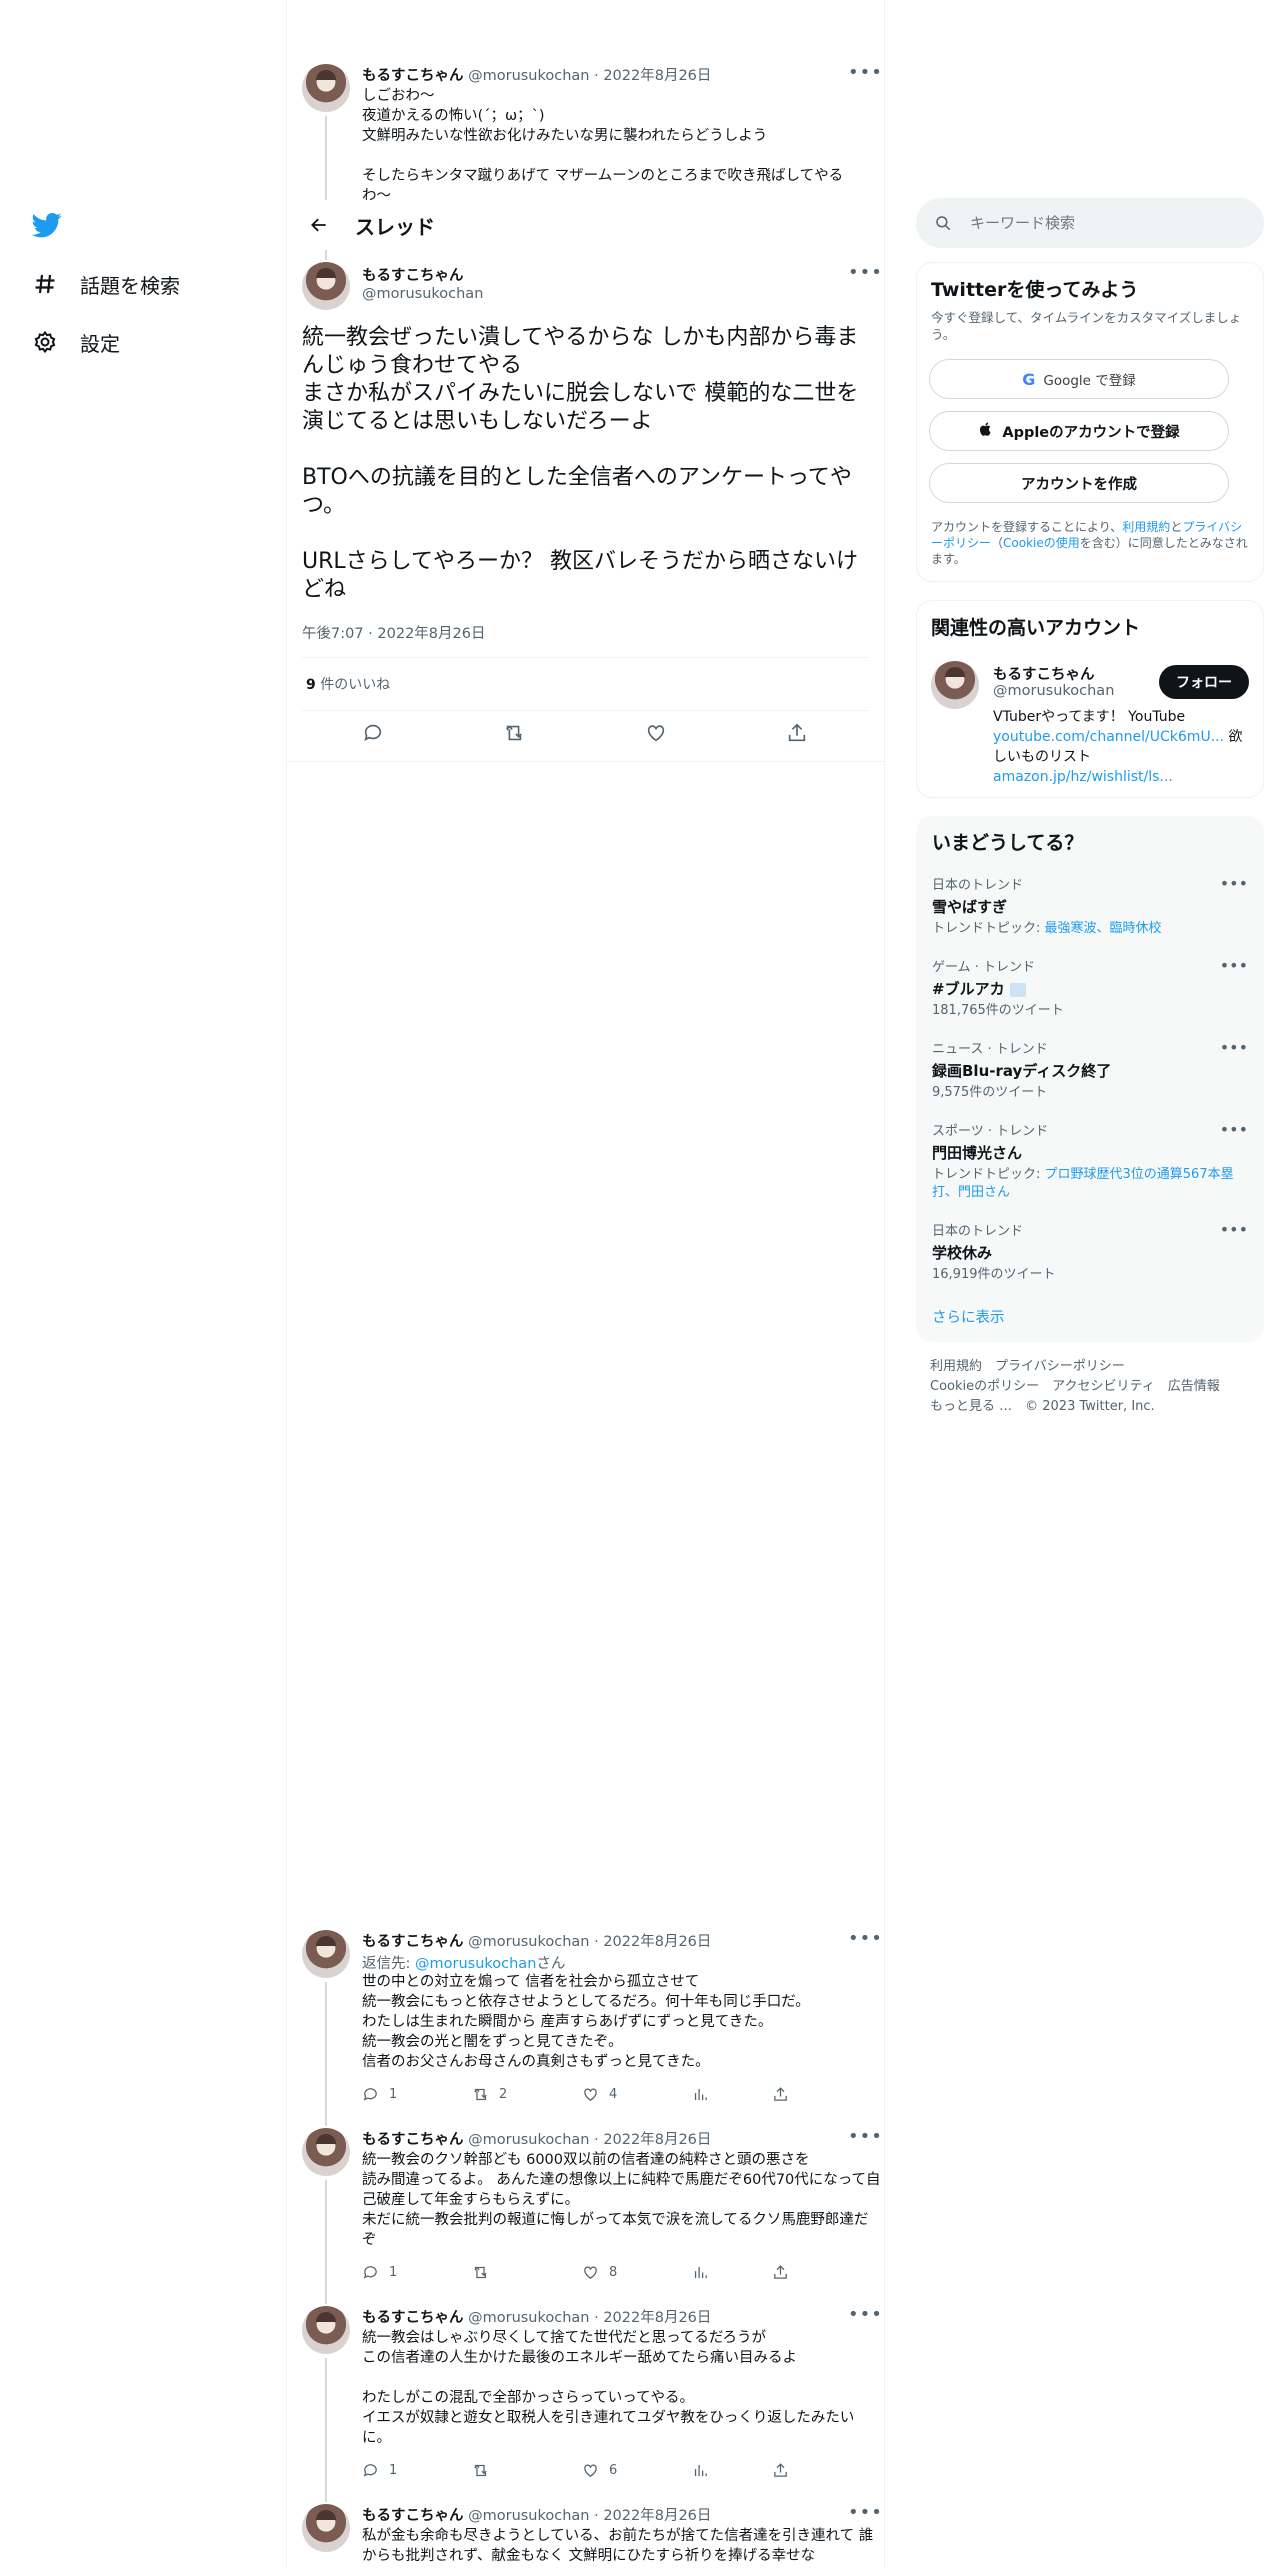  I want to click on search-box, so click(1090, 223).